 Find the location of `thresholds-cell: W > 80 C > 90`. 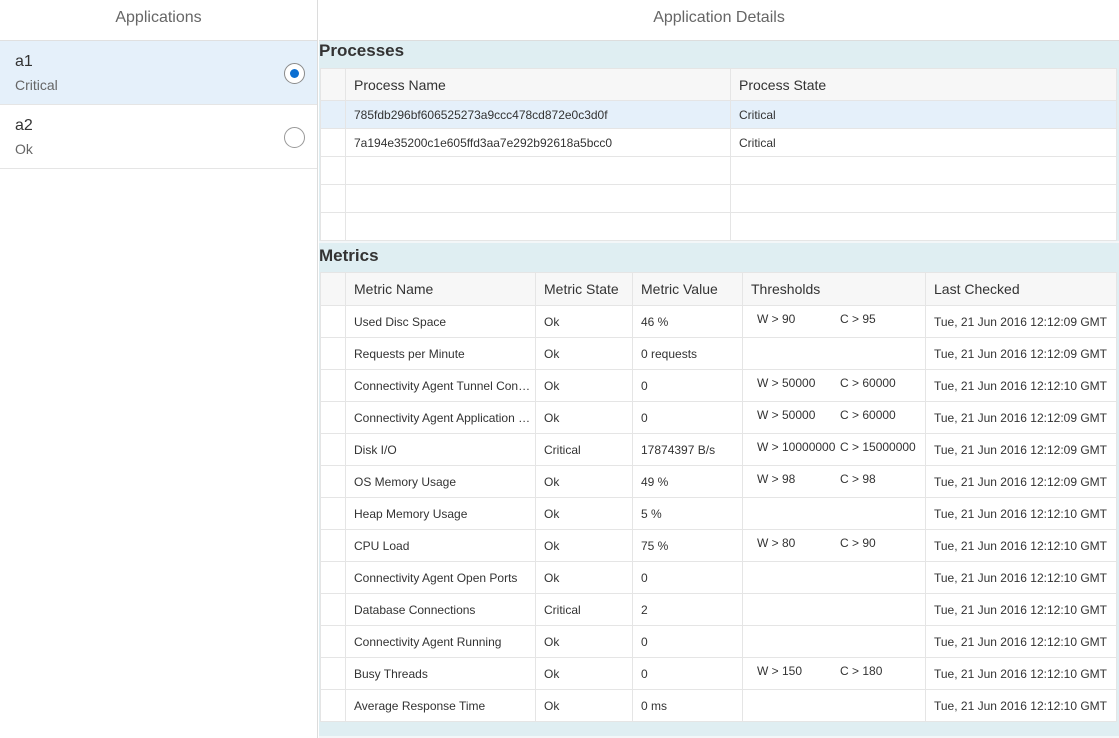

thresholds-cell: W > 80 C > 90 is located at coordinates (834, 545).